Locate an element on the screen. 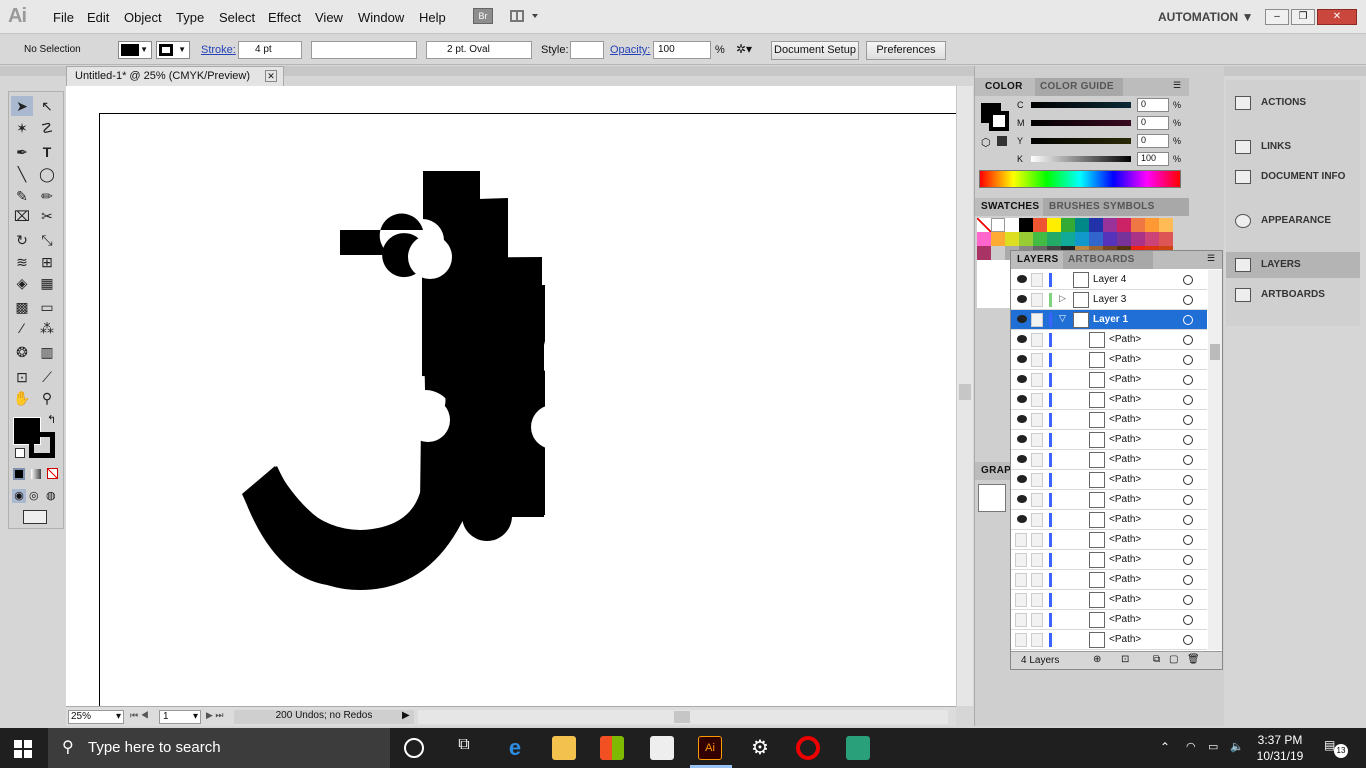 This screenshot has width=1366, height=768. close-tab-icon: ✕ is located at coordinates (271, 76).